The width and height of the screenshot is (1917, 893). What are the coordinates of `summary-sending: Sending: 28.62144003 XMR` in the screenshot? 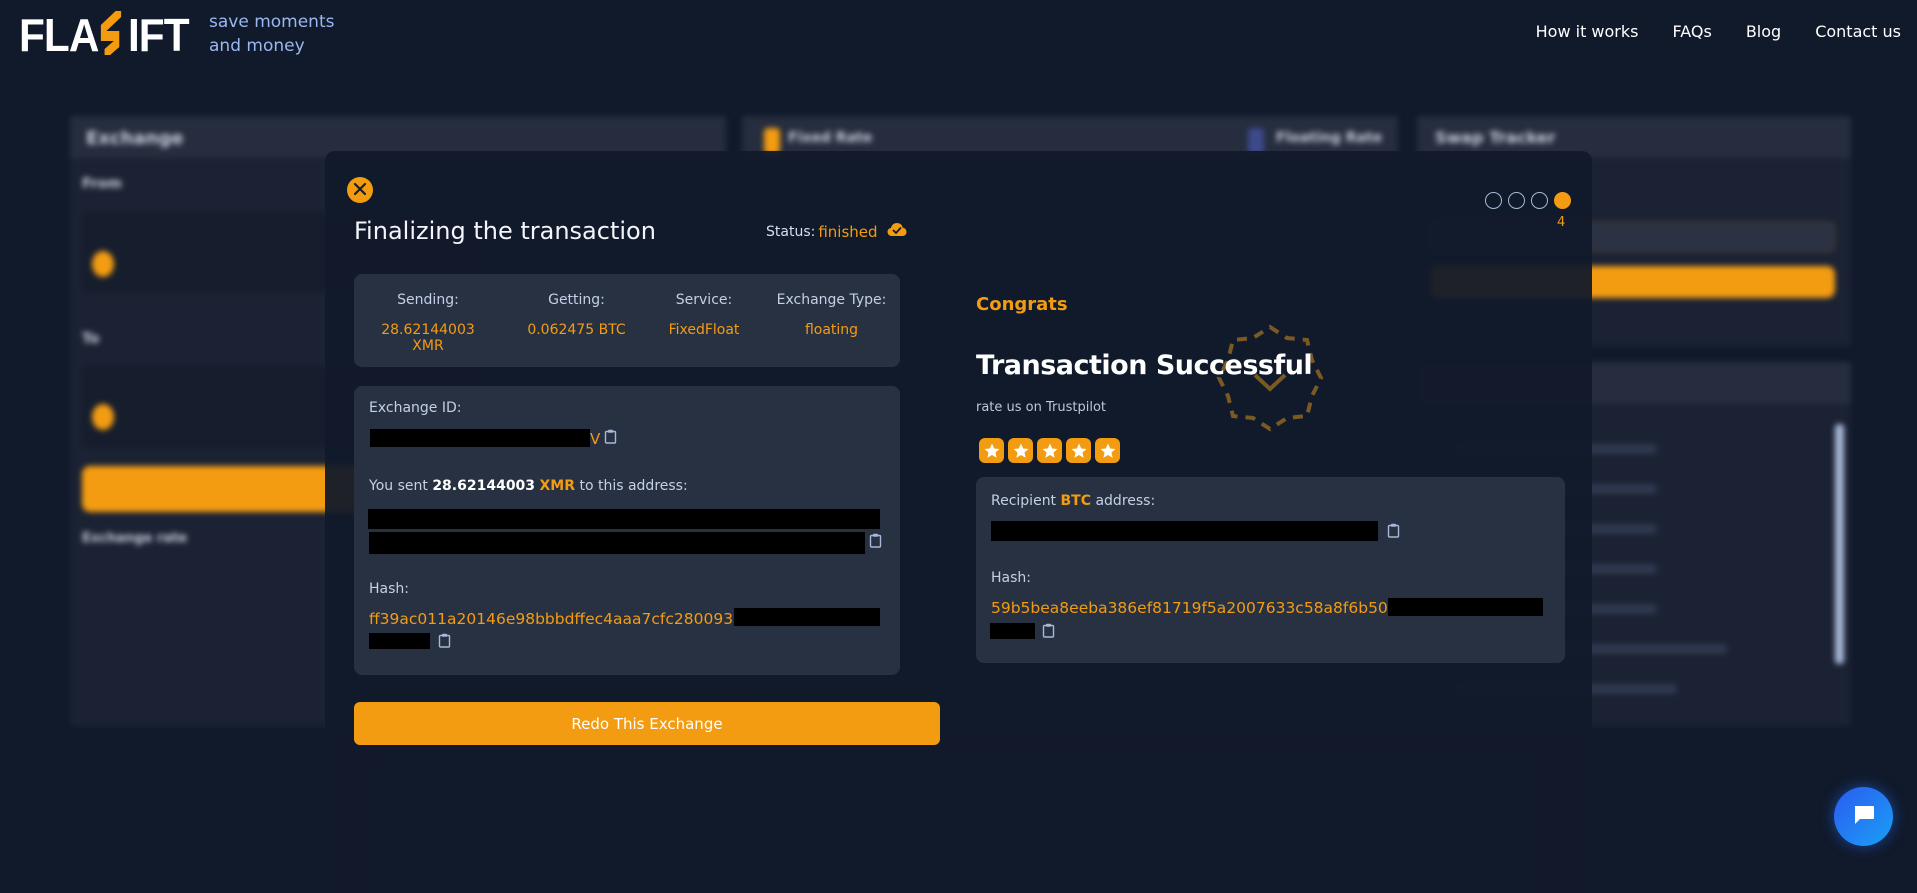 It's located at (428, 323).